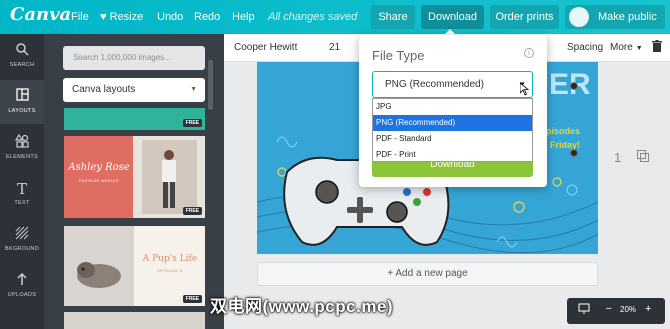 The image size is (670, 329). I want to click on rail-layouts: LAYOUTS, so click(22, 102).